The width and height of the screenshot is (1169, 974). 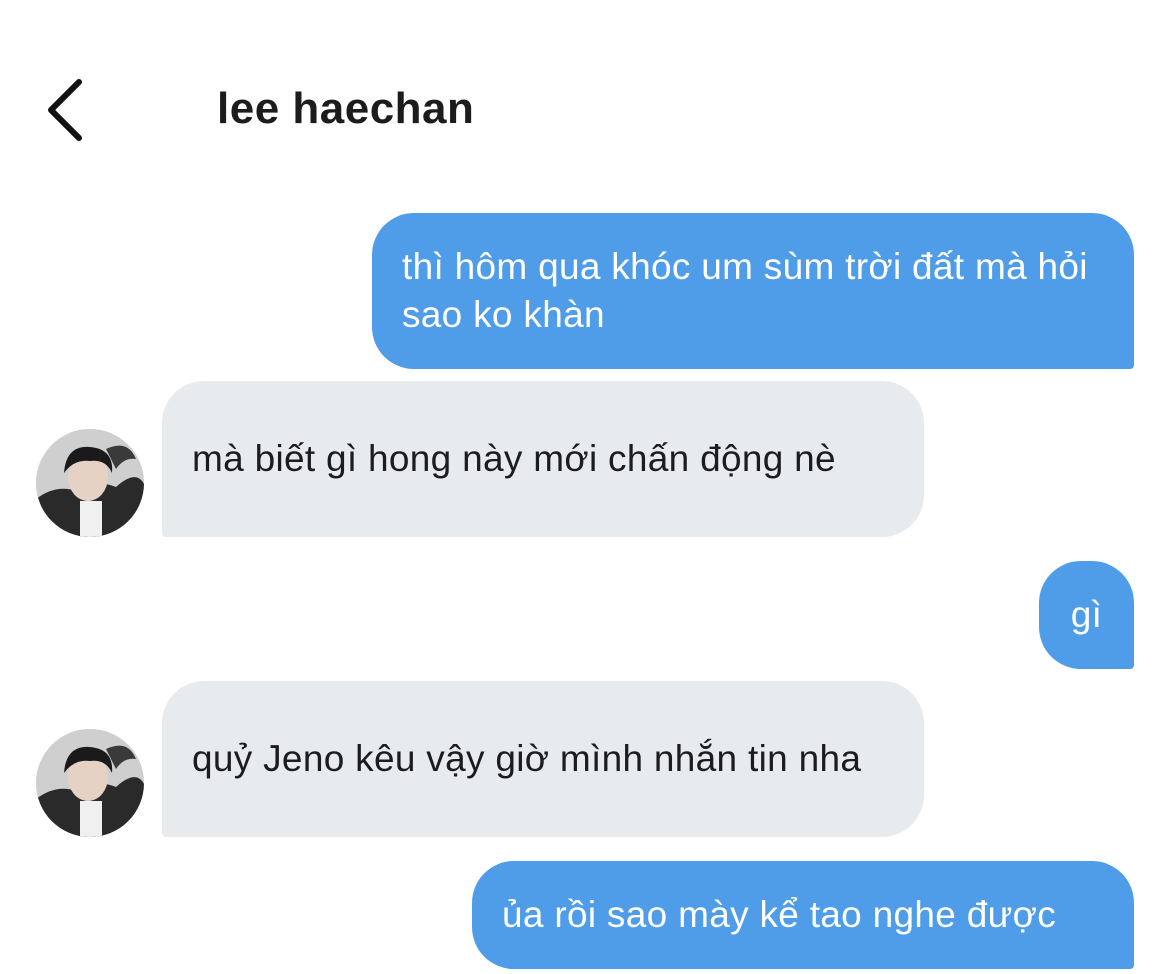 I want to click on message-bubble-incoming: quỷ Jeno kêu vậy giờ mình nhắn tin nha, so click(x=543, y=759).